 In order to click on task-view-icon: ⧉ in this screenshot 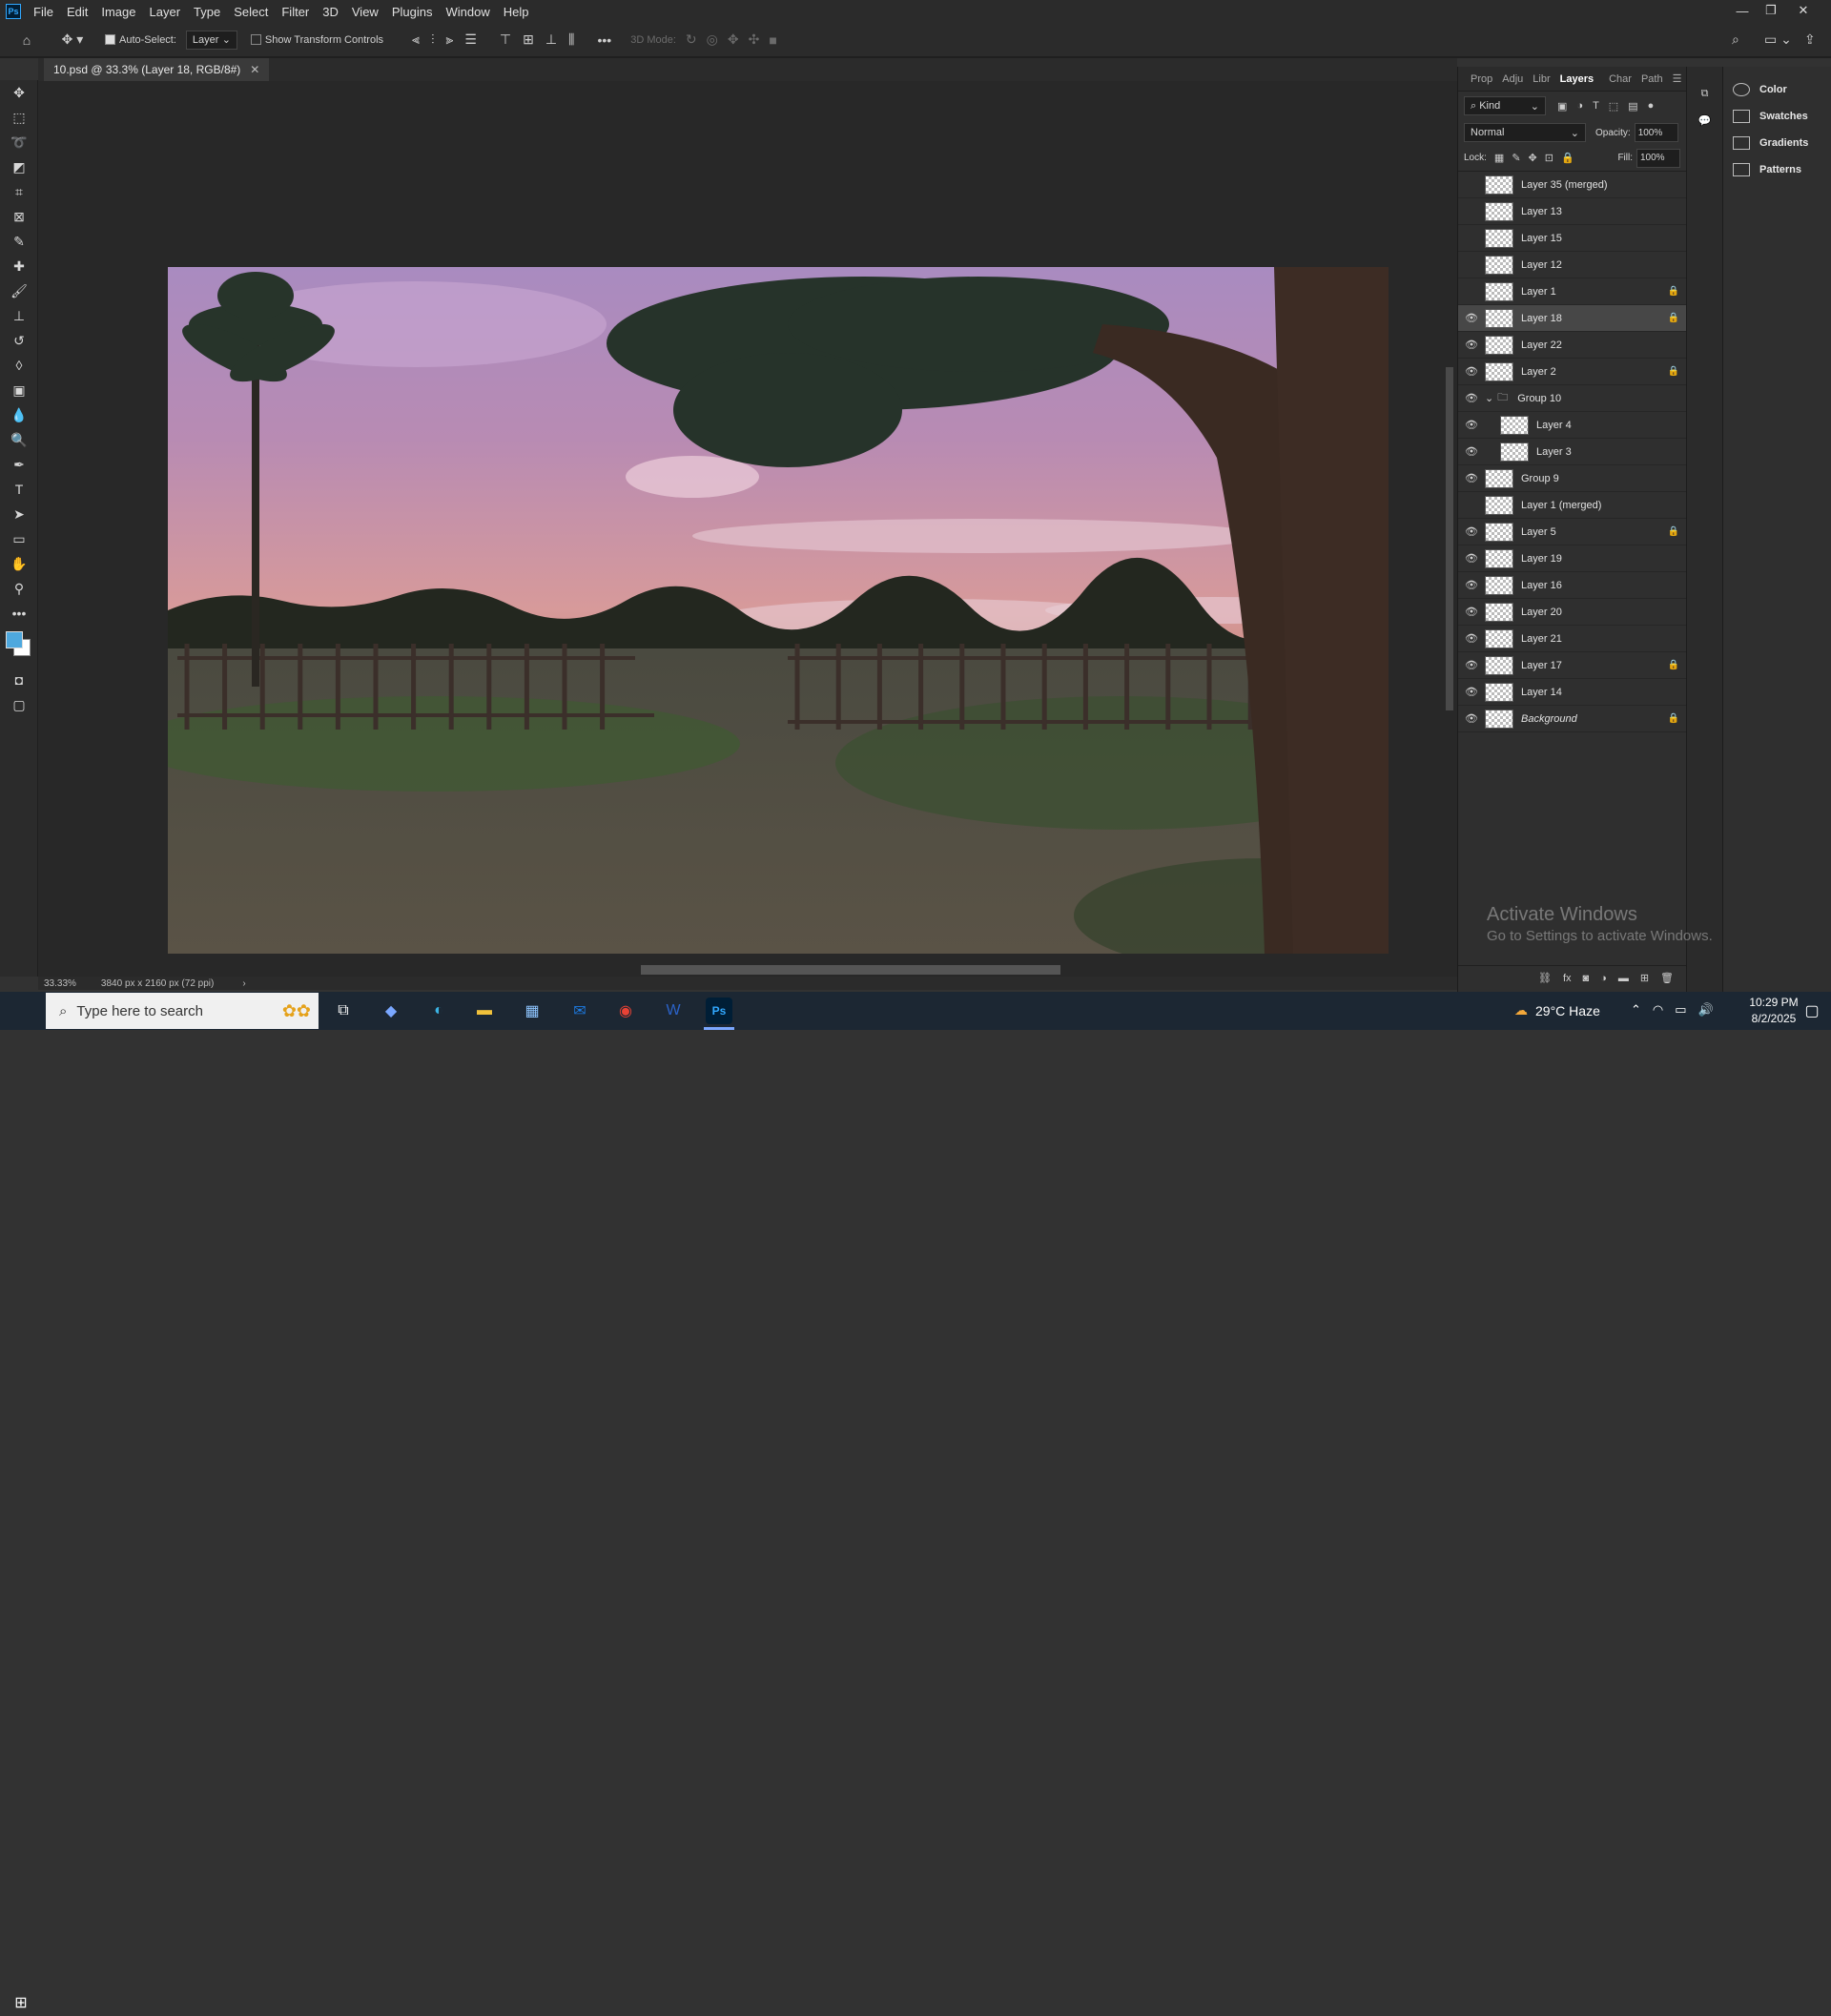, I will do `click(343, 1011)`.